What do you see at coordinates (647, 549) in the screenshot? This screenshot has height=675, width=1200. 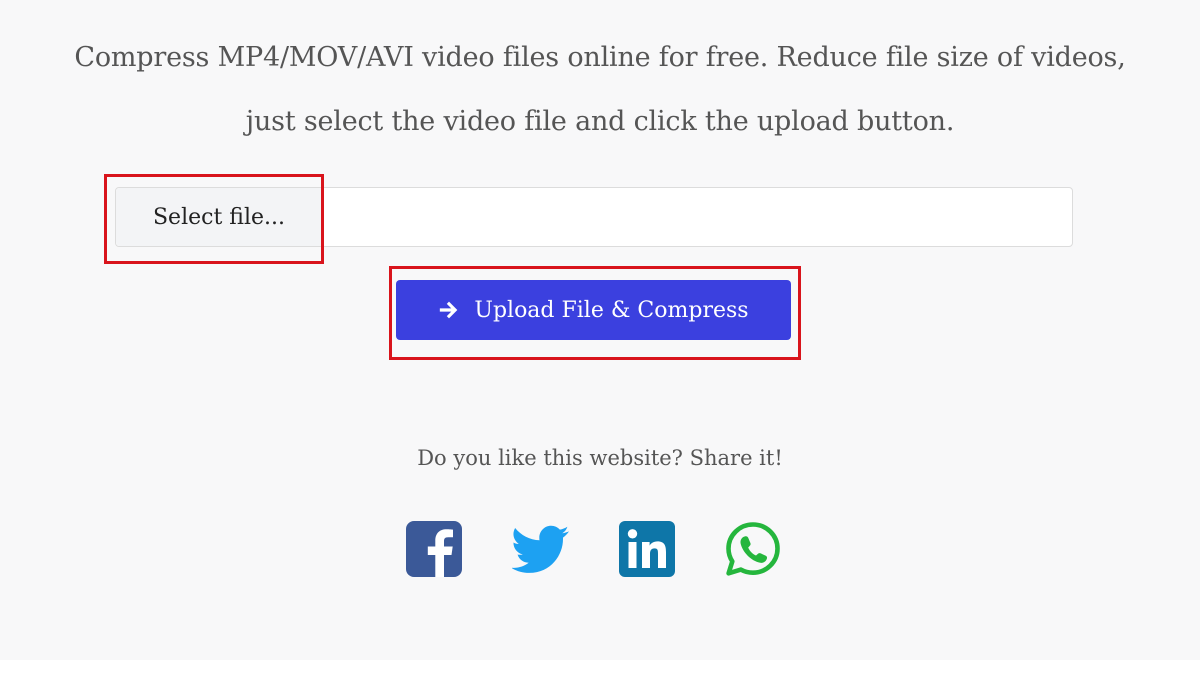 I see `linkedin-icon` at bounding box center [647, 549].